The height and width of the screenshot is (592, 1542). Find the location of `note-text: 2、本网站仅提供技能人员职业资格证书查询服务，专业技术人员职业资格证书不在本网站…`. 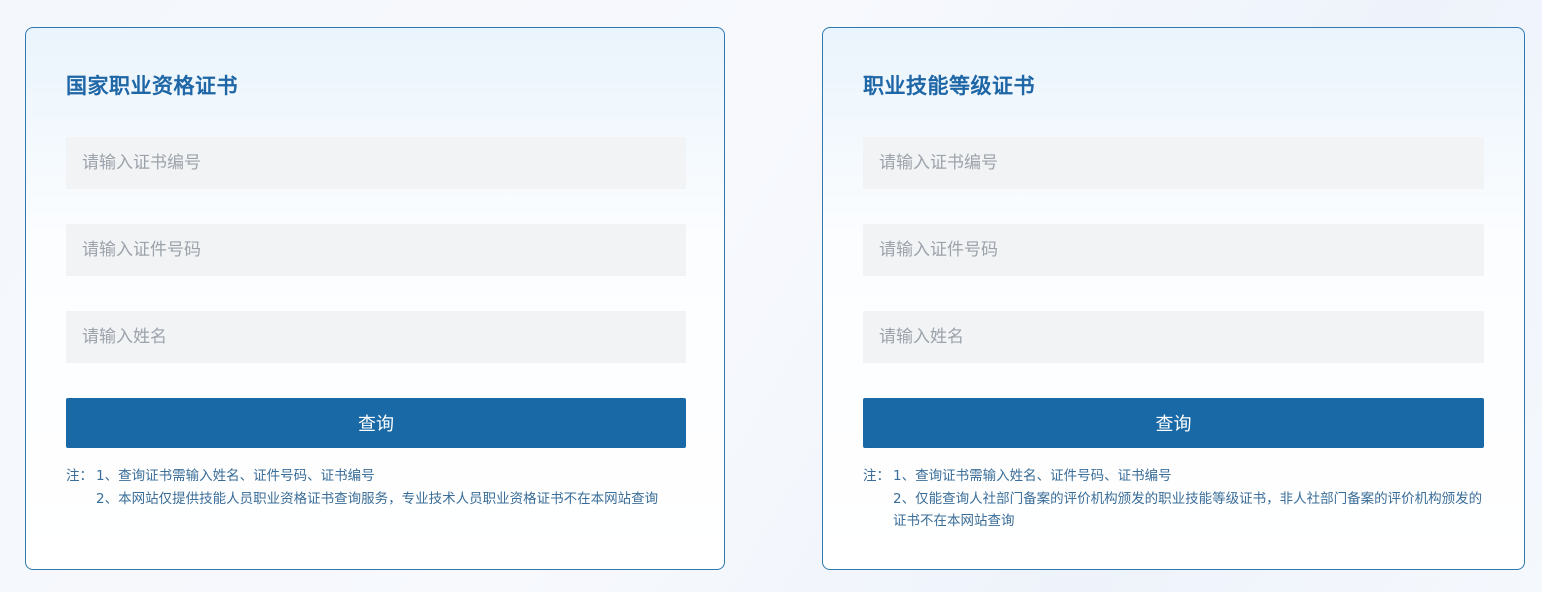

note-text: 2、本网站仅提供技能人员职业资格证书查询服务，专业技术人员职业资格证书不在本网站… is located at coordinates (377, 498).